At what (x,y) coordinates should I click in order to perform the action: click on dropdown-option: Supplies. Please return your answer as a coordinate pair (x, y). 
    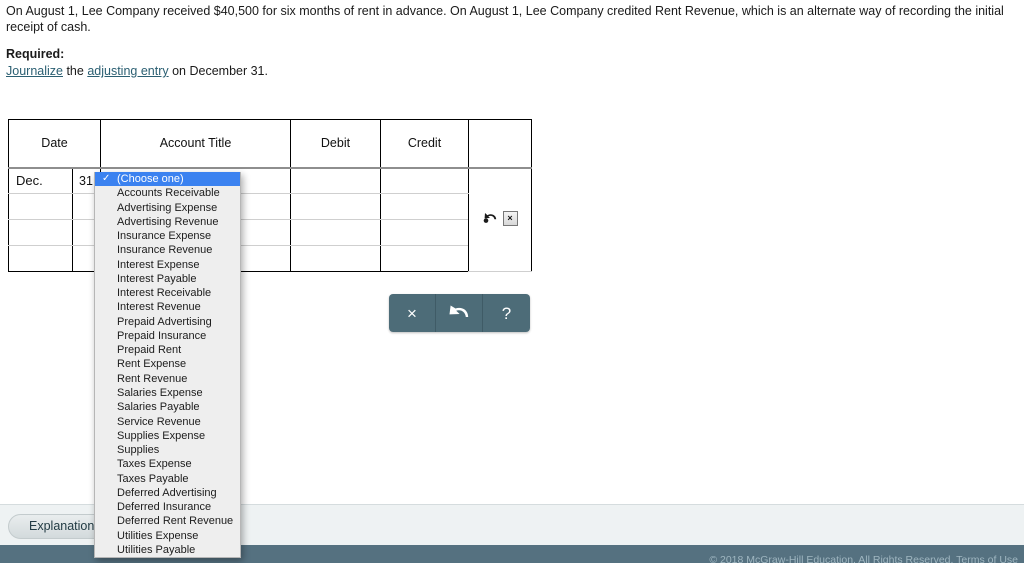
    Looking at the image, I should click on (167, 450).